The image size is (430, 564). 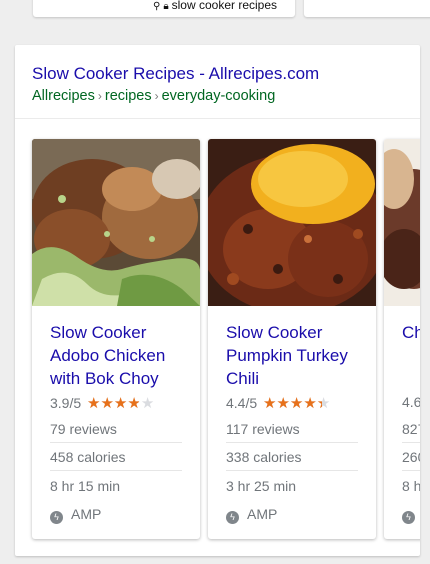 What do you see at coordinates (411, 486) in the screenshot?
I see `cook-time: 8 hr` at bounding box center [411, 486].